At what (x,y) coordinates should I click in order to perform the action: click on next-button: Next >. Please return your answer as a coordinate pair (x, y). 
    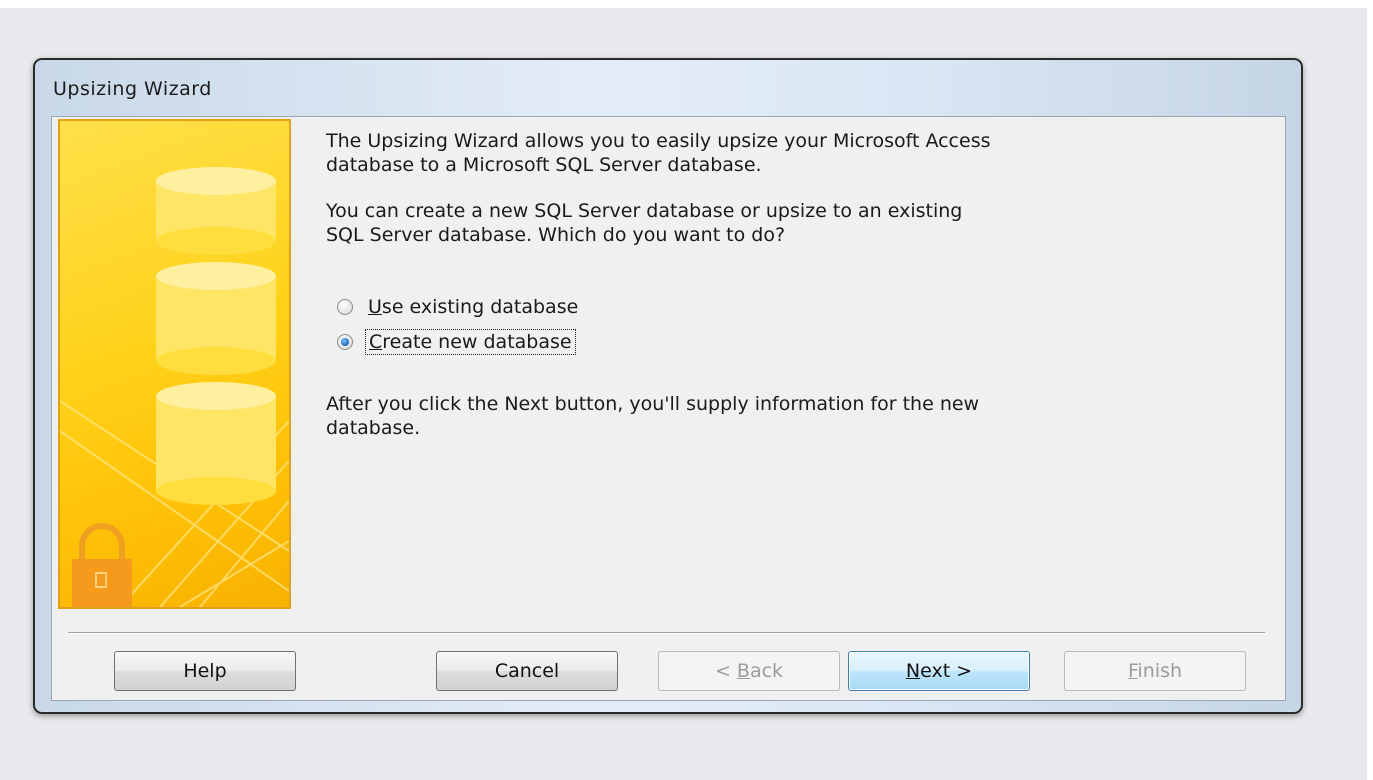
    Looking at the image, I should click on (939, 671).